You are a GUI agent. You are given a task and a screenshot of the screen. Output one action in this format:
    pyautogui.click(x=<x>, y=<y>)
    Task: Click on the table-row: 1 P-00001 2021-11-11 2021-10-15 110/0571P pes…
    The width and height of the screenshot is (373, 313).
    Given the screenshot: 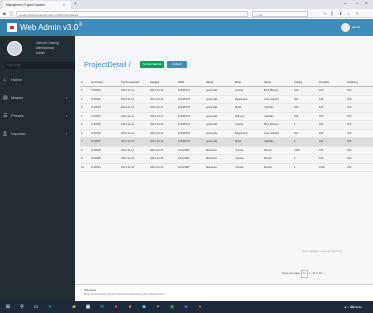 What is the action you would take?
    pyautogui.click(x=226, y=91)
    